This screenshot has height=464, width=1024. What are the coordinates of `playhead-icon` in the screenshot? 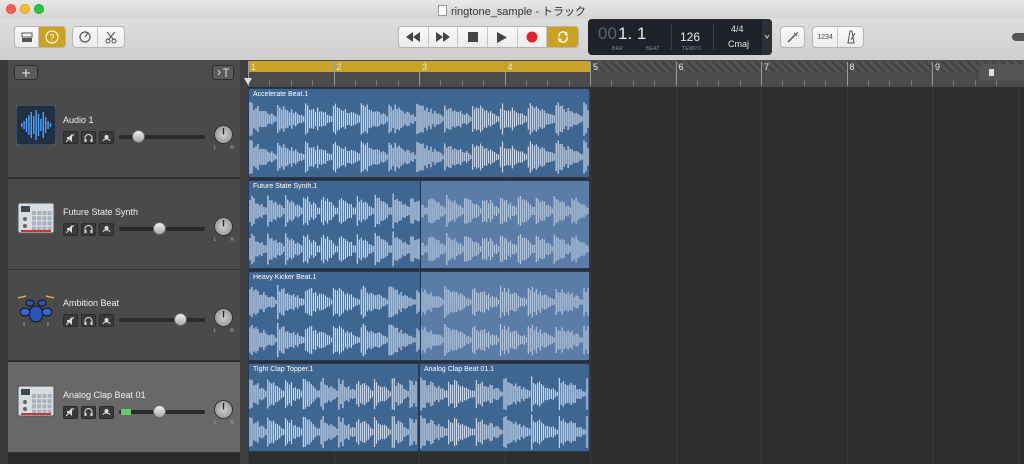 It's located at (248, 81).